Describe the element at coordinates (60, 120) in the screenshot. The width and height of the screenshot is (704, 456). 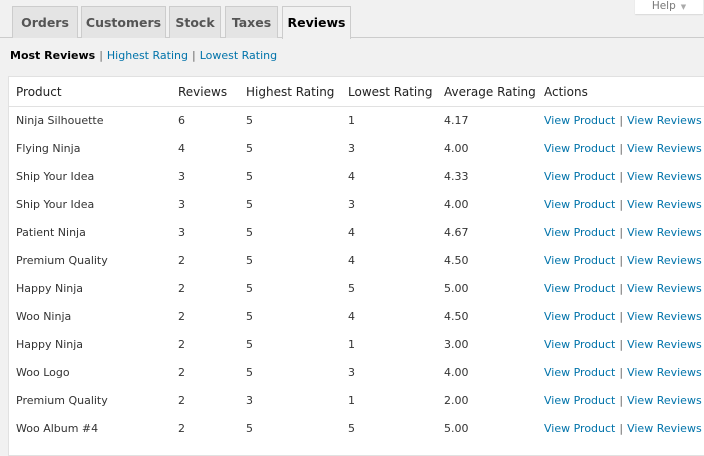
I see `product-name: Ninja Silhouette` at that location.